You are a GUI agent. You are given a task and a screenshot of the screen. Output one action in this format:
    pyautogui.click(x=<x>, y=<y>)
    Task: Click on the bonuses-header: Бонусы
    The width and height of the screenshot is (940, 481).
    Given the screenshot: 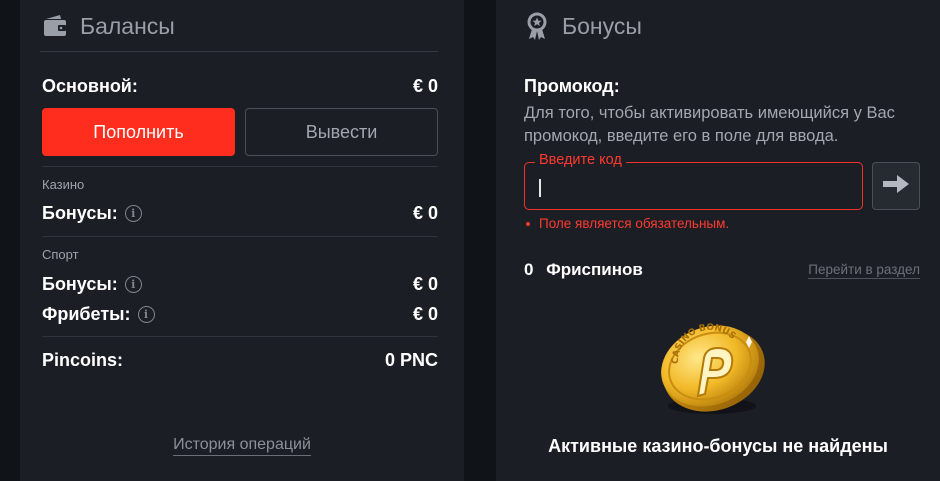 What is the action you would take?
    pyautogui.click(x=718, y=26)
    